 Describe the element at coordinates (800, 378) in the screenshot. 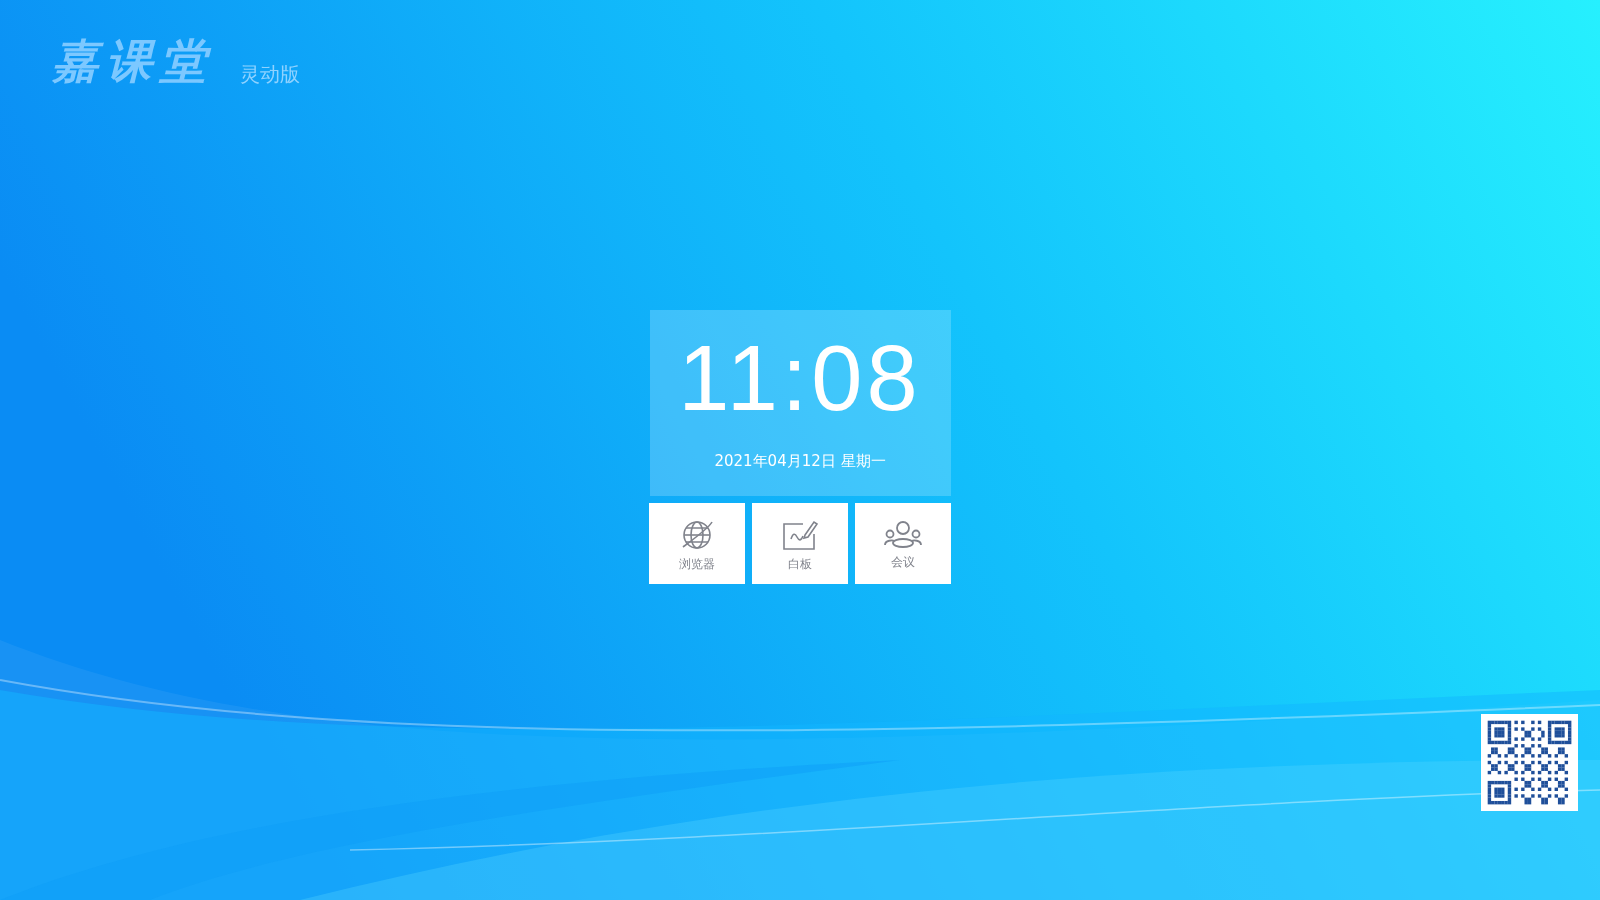

I see `clock-time: 11:08` at that location.